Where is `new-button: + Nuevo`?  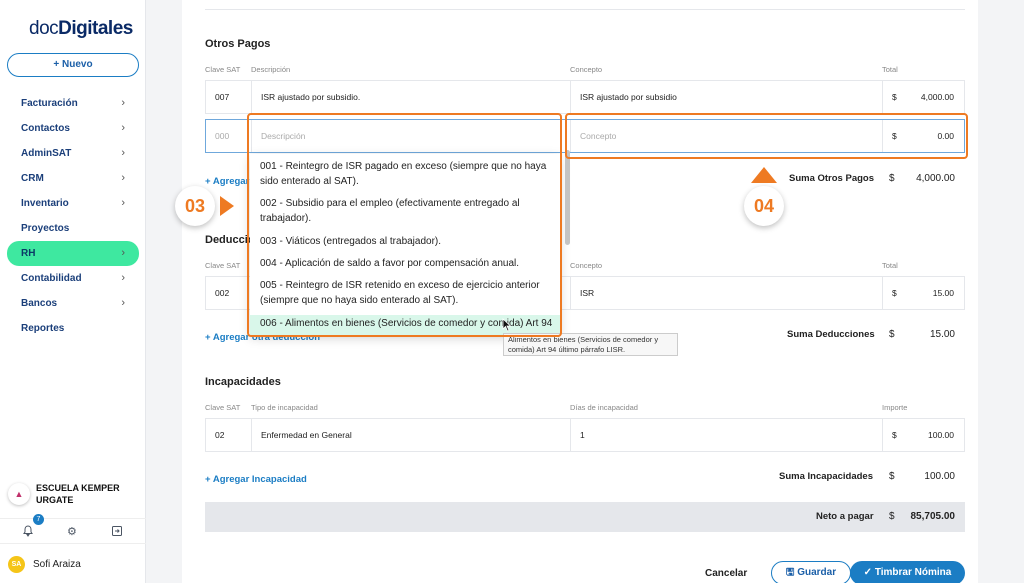 new-button: + Nuevo is located at coordinates (73, 65).